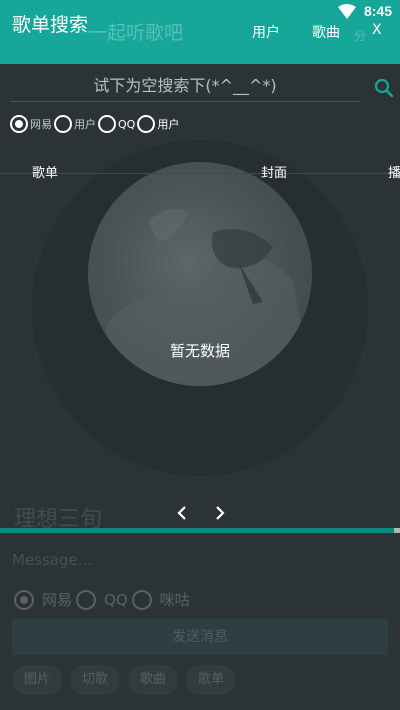  I want to click on radio-chat-netease, so click(24, 599).